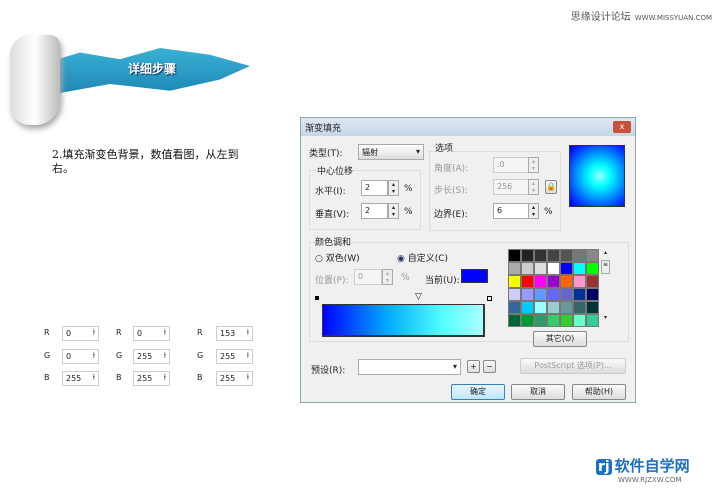 The height and width of the screenshot is (493, 720). Describe the element at coordinates (408, 212) in the screenshot. I see `percent-label: %` at that location.